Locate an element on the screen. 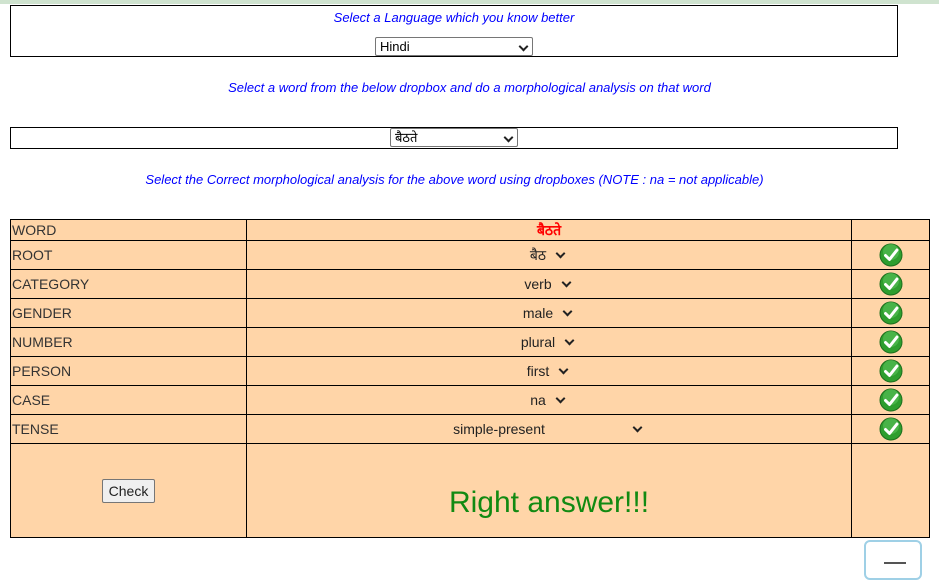 The width and height of the screenshot is (939, 580). root-select: बैठ is located at coordinates (549, 255).